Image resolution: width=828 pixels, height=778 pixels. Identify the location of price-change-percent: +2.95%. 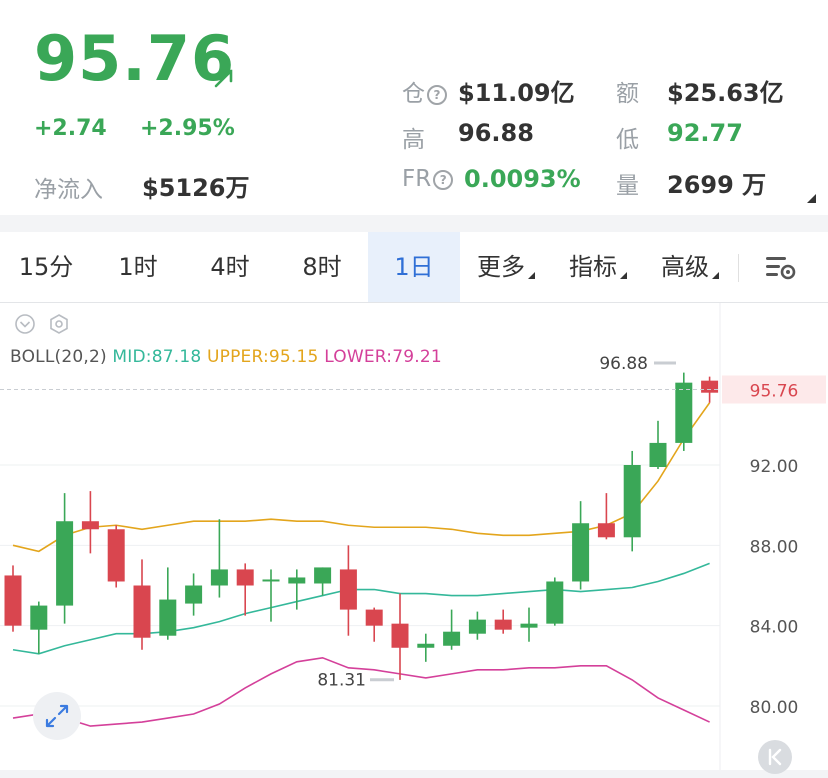
(187, 128).